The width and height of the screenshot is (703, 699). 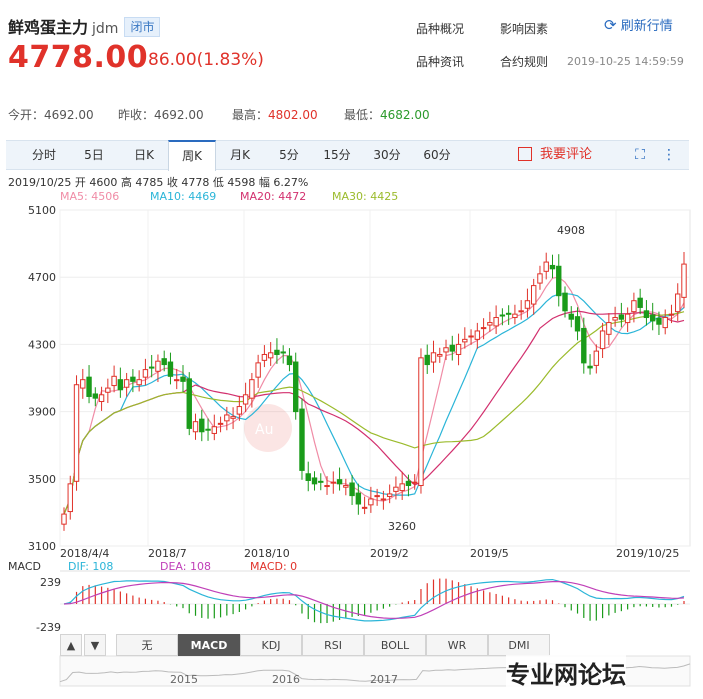 I want to click on indicator-none: 无, so click(x=147, y=645).